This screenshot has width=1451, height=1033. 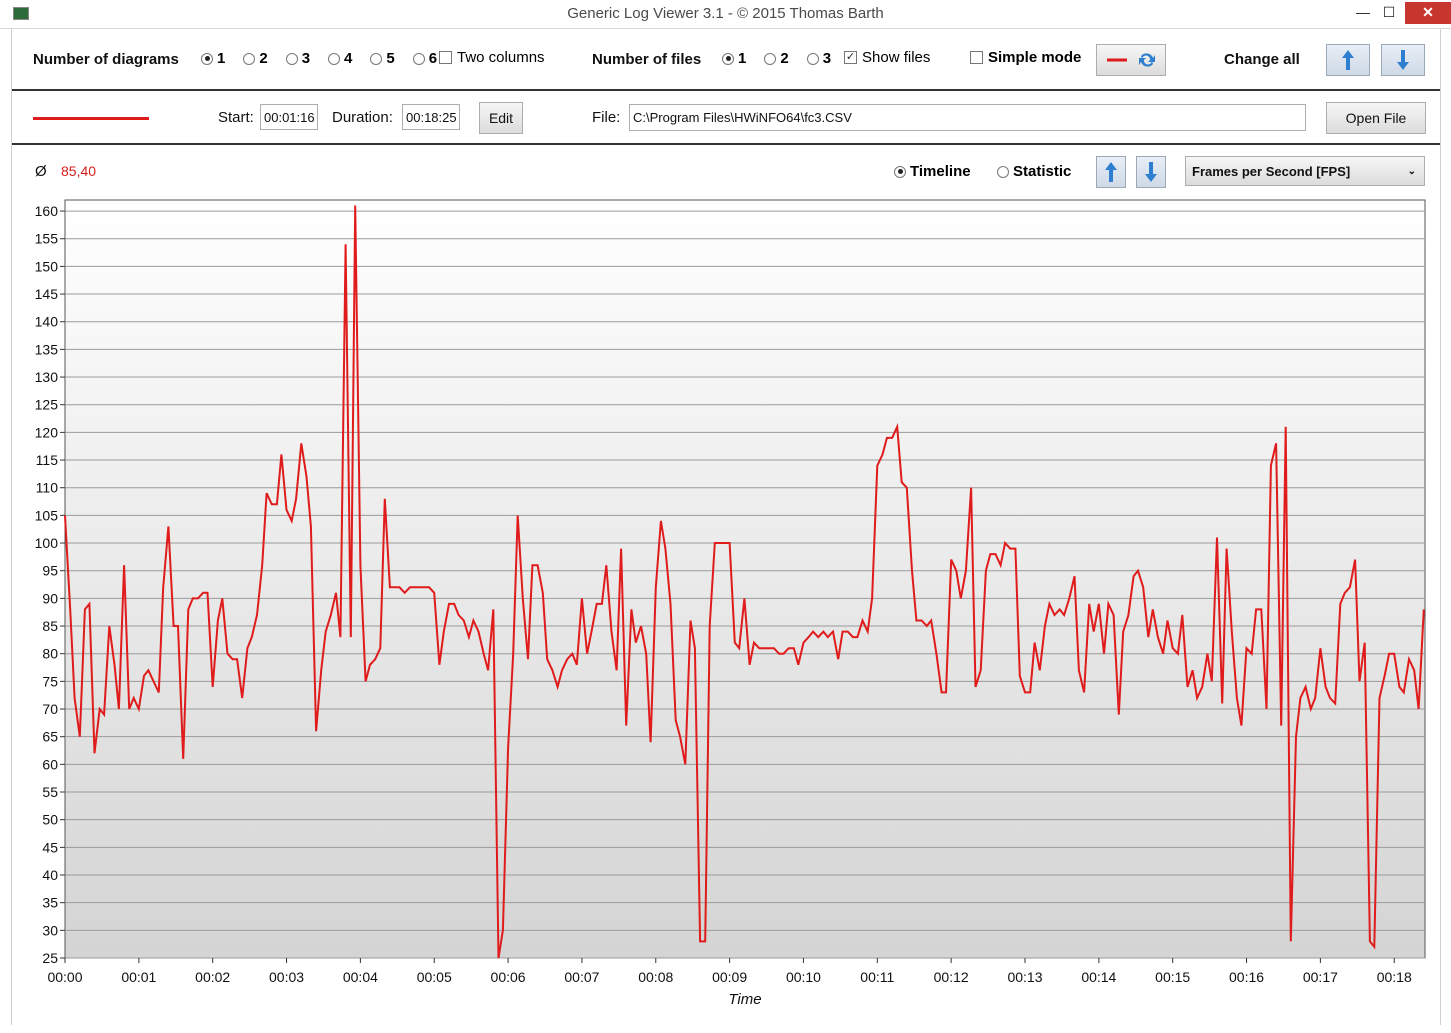 I want to click on duration-field: 00:18:25, so click(x=431, y=117).